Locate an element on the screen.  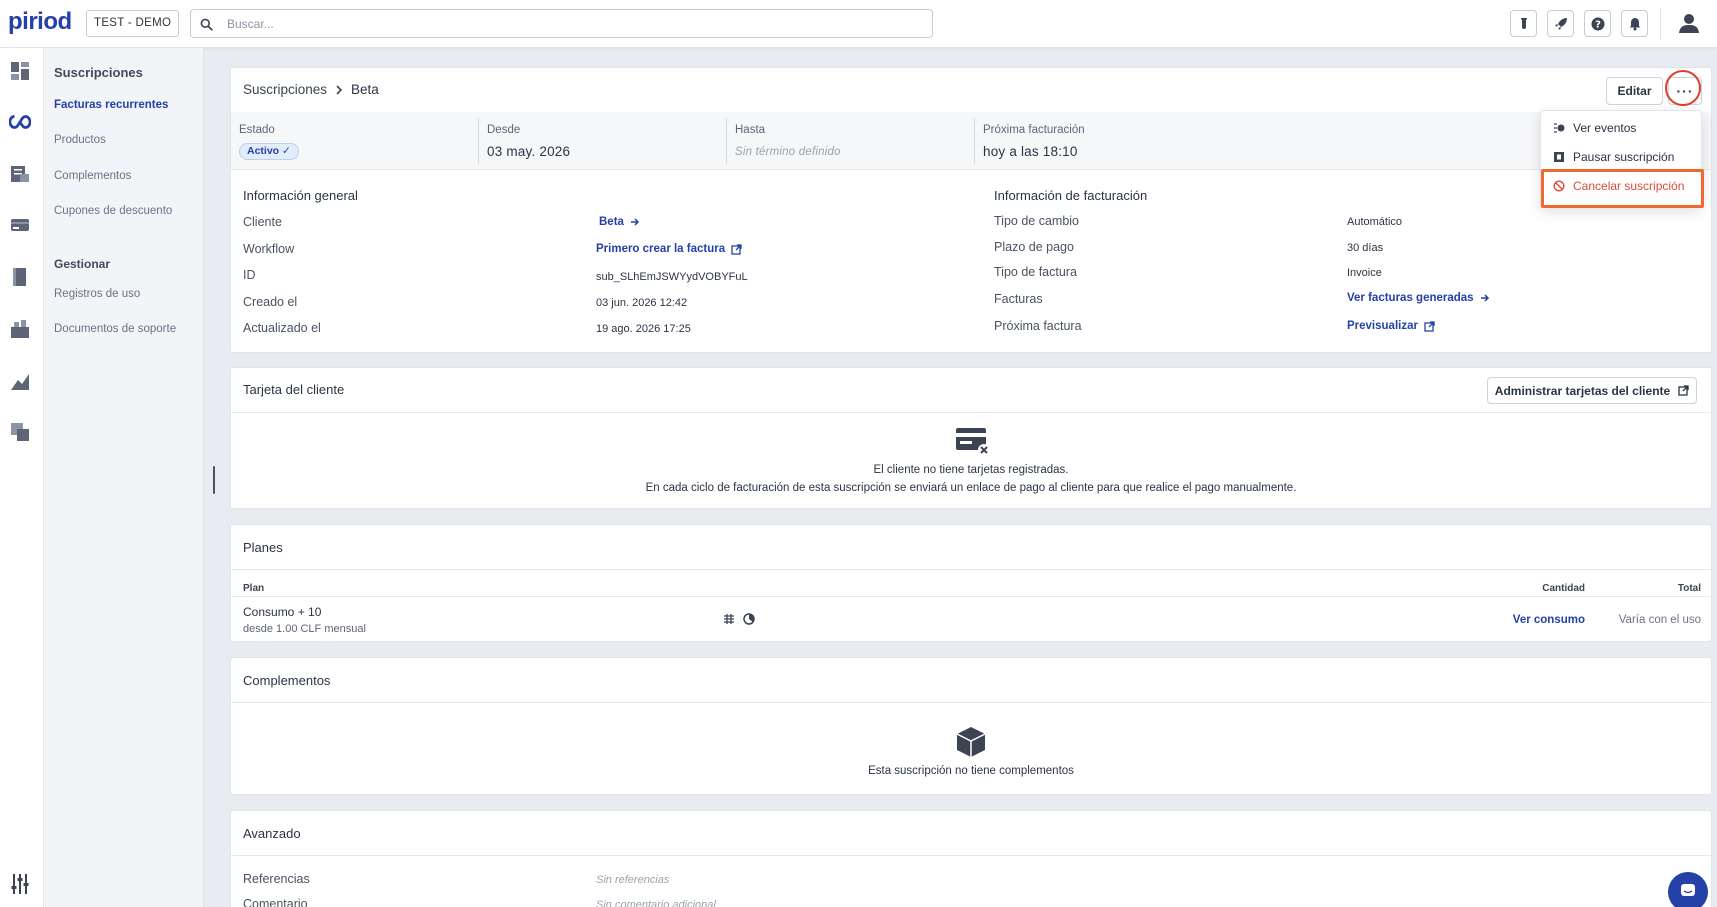
status-proxima: Próxima facturación hoy a las 18:10 is located at coordinates (1125, 141).